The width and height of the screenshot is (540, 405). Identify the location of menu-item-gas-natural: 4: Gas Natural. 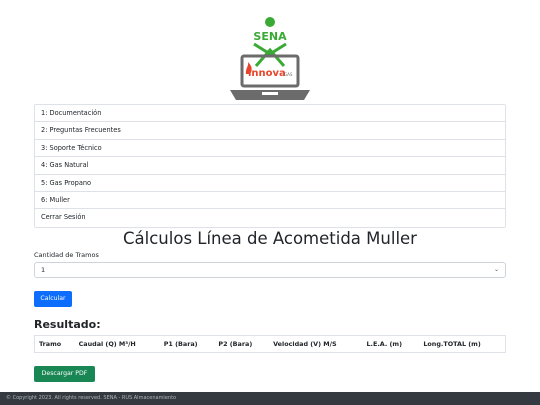
(270, 166).